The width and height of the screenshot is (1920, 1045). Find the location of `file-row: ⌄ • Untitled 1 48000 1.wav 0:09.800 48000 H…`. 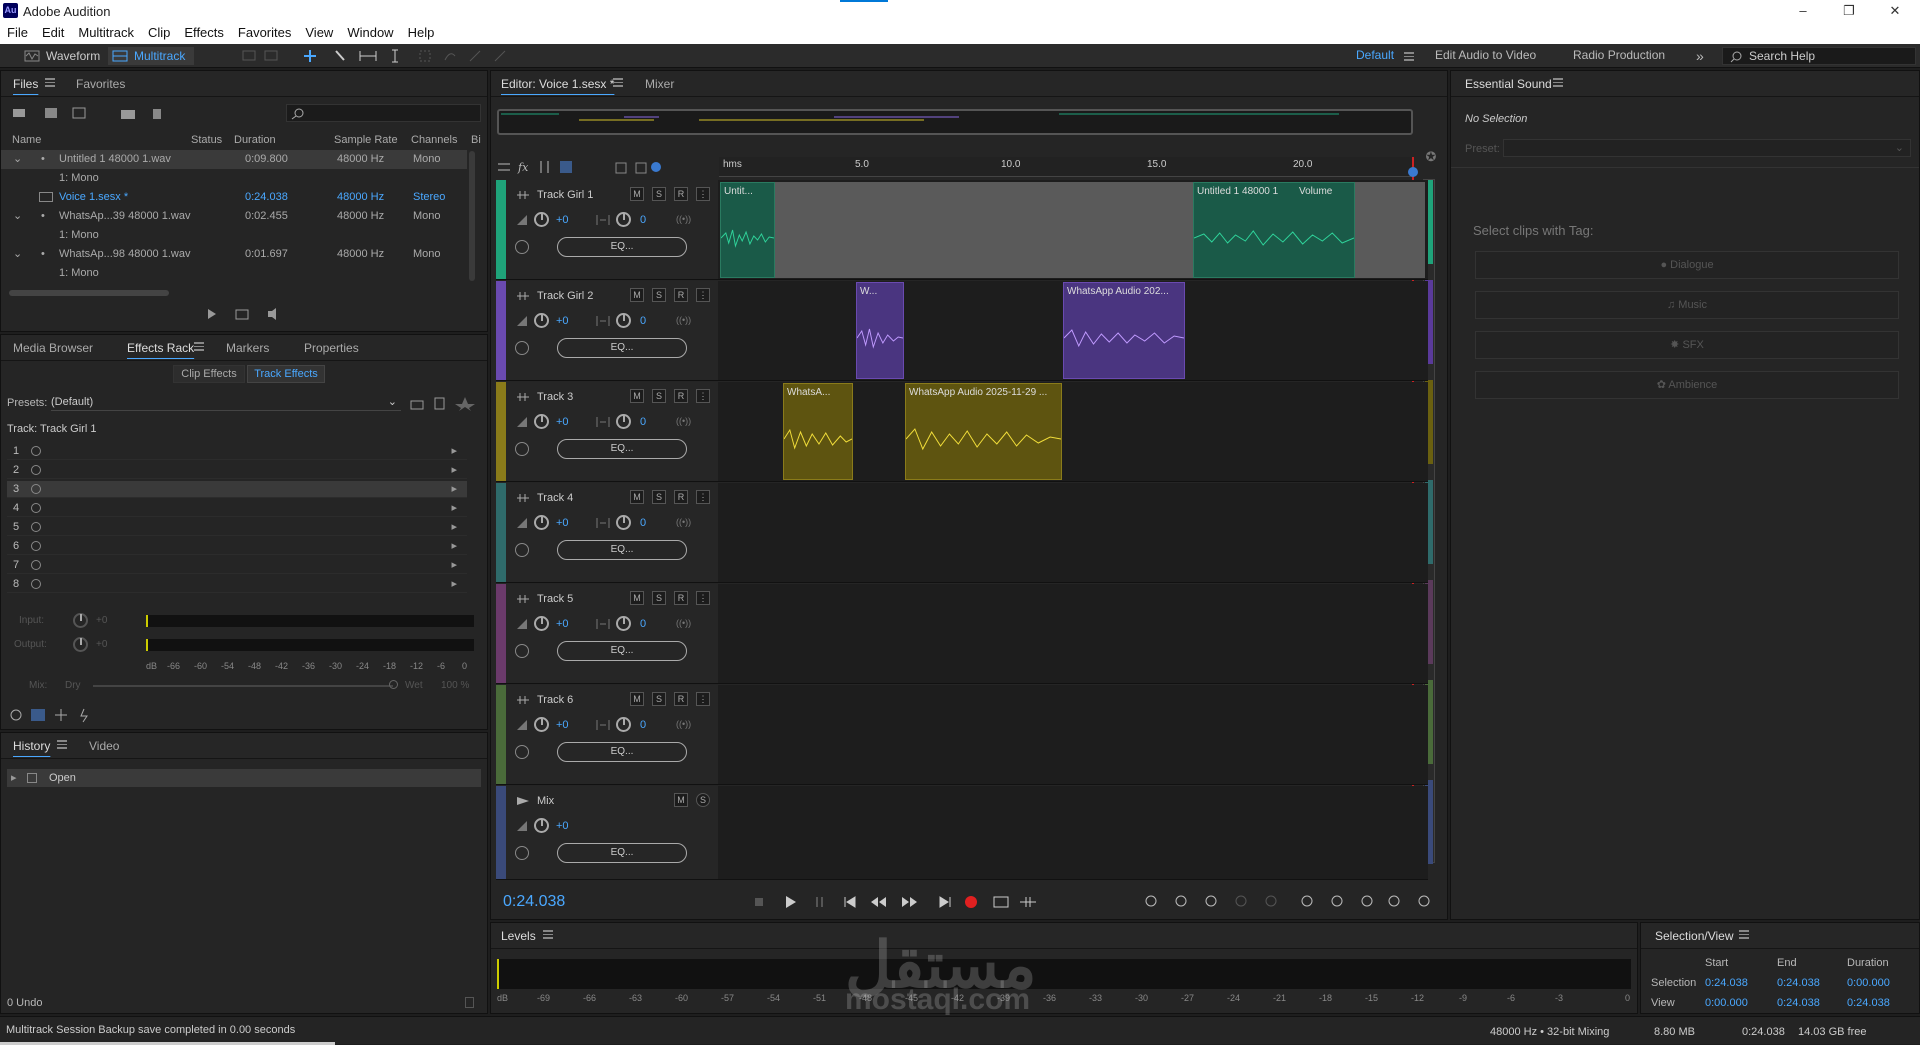

file-row: ⌄ • Untitled 1 48000 1.wav 0:09.800 48000 H… is located at coordinates (234, 159).